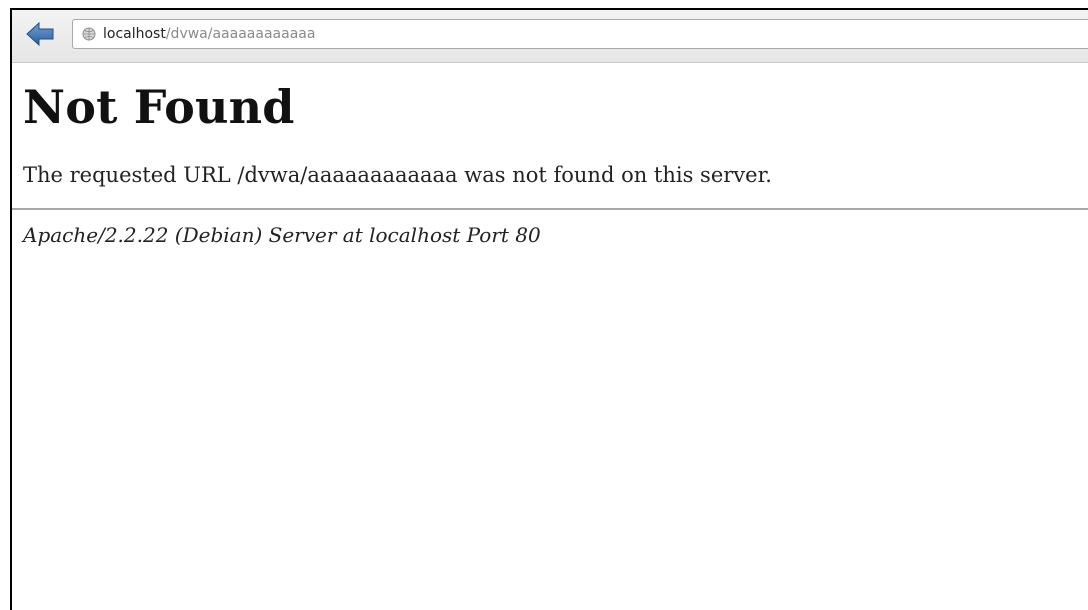  Describe the element at coordinates (240, 34) in the screenshot. I see `url-path: /dvwa/aaaaaaaaaaaa` at that location.